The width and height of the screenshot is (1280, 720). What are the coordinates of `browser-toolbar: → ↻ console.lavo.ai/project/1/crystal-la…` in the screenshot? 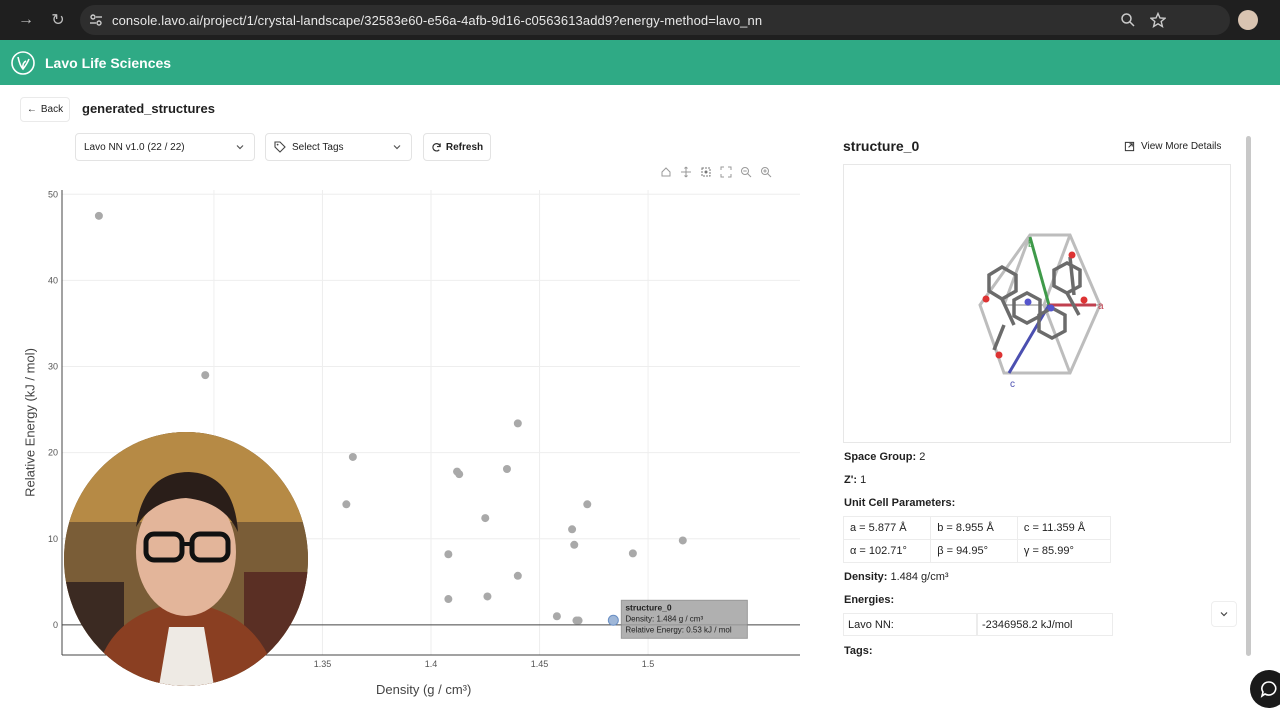 It's located at (640, 20).